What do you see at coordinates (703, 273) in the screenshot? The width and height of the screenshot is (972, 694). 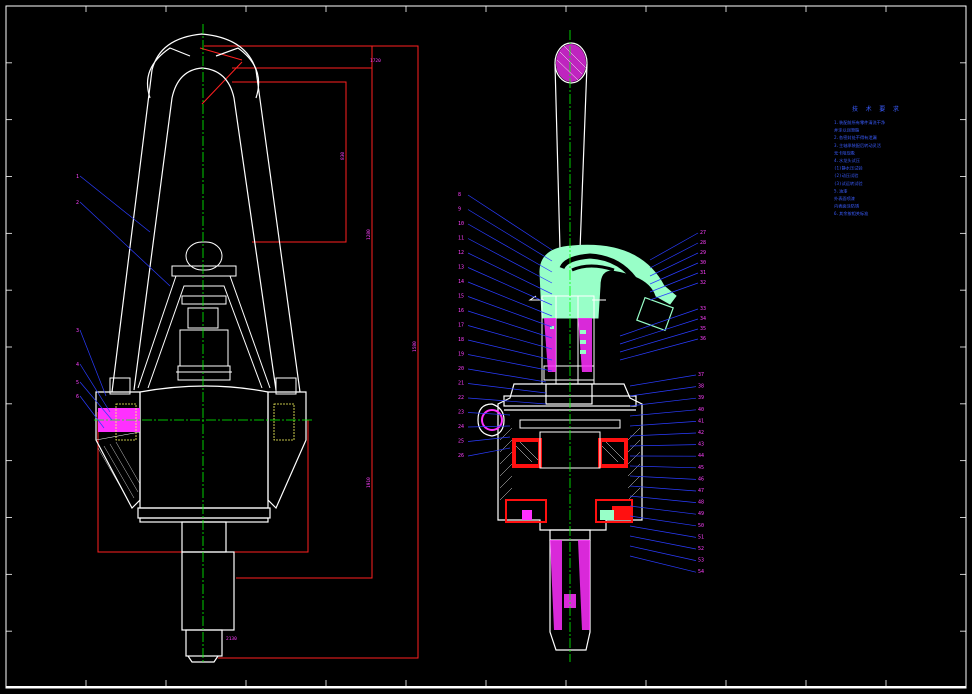 I see `part-label: 31` at bounding box center [703, 273].